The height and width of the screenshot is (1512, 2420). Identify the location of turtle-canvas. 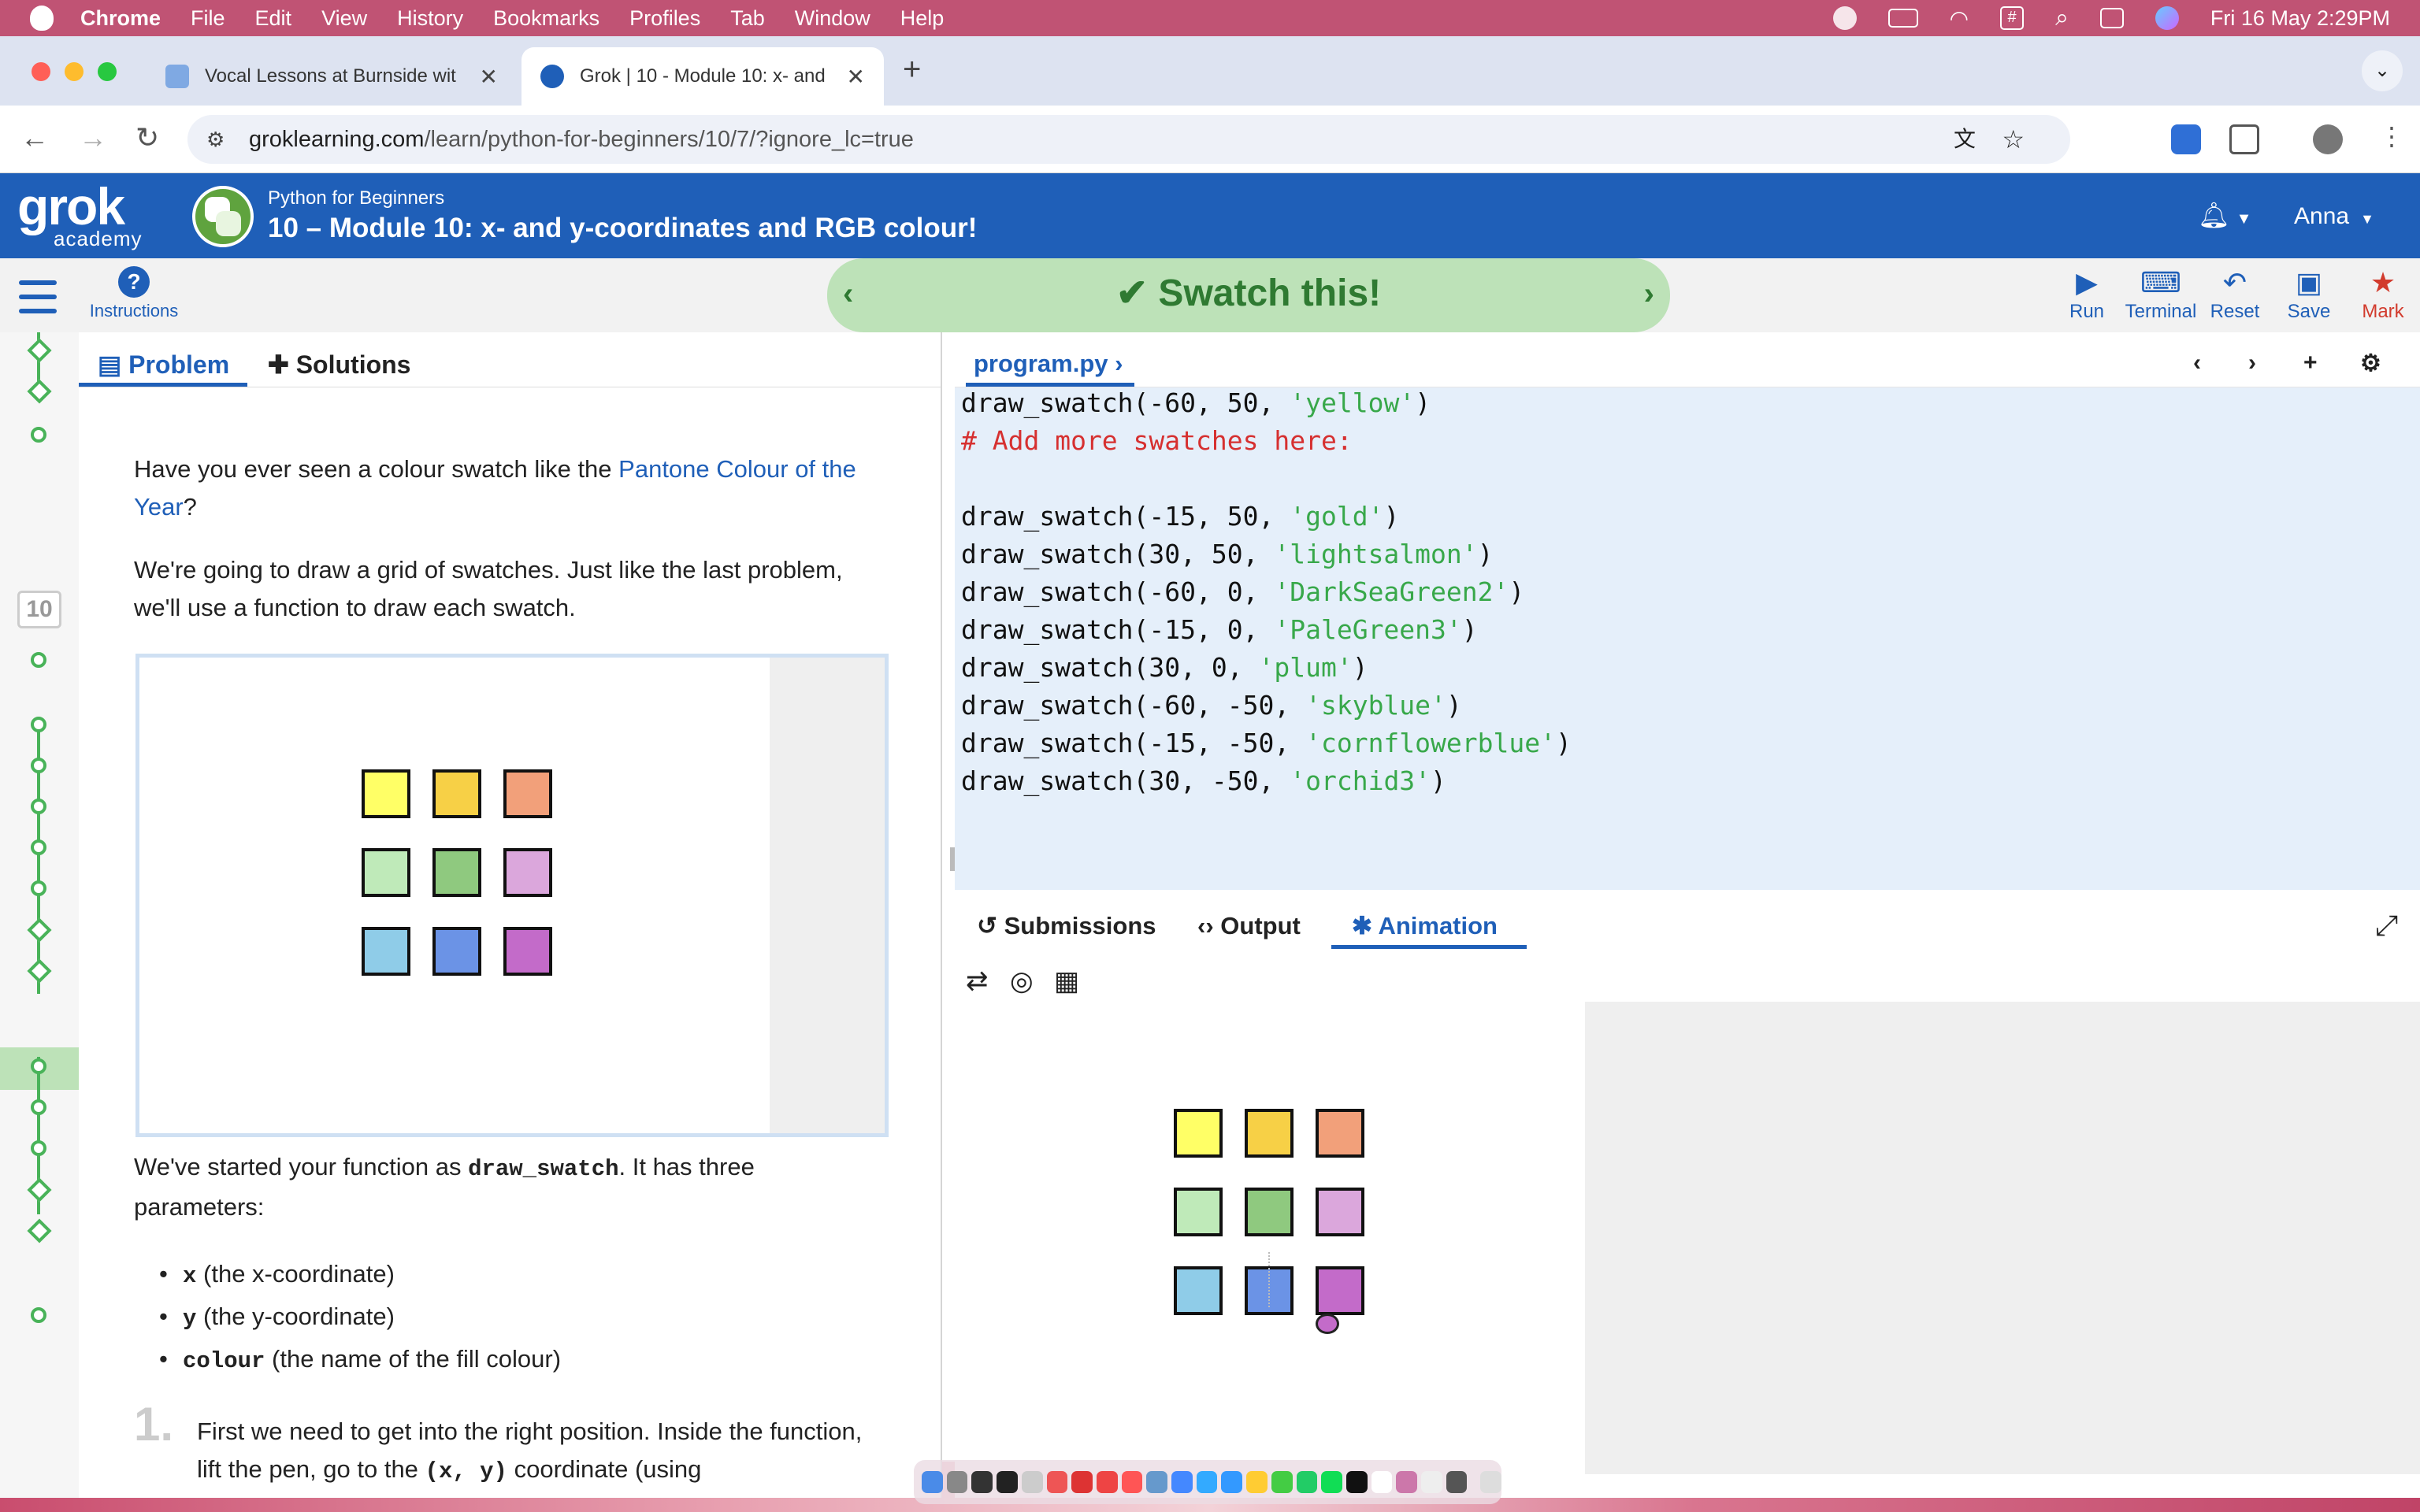
(1270, 1238).